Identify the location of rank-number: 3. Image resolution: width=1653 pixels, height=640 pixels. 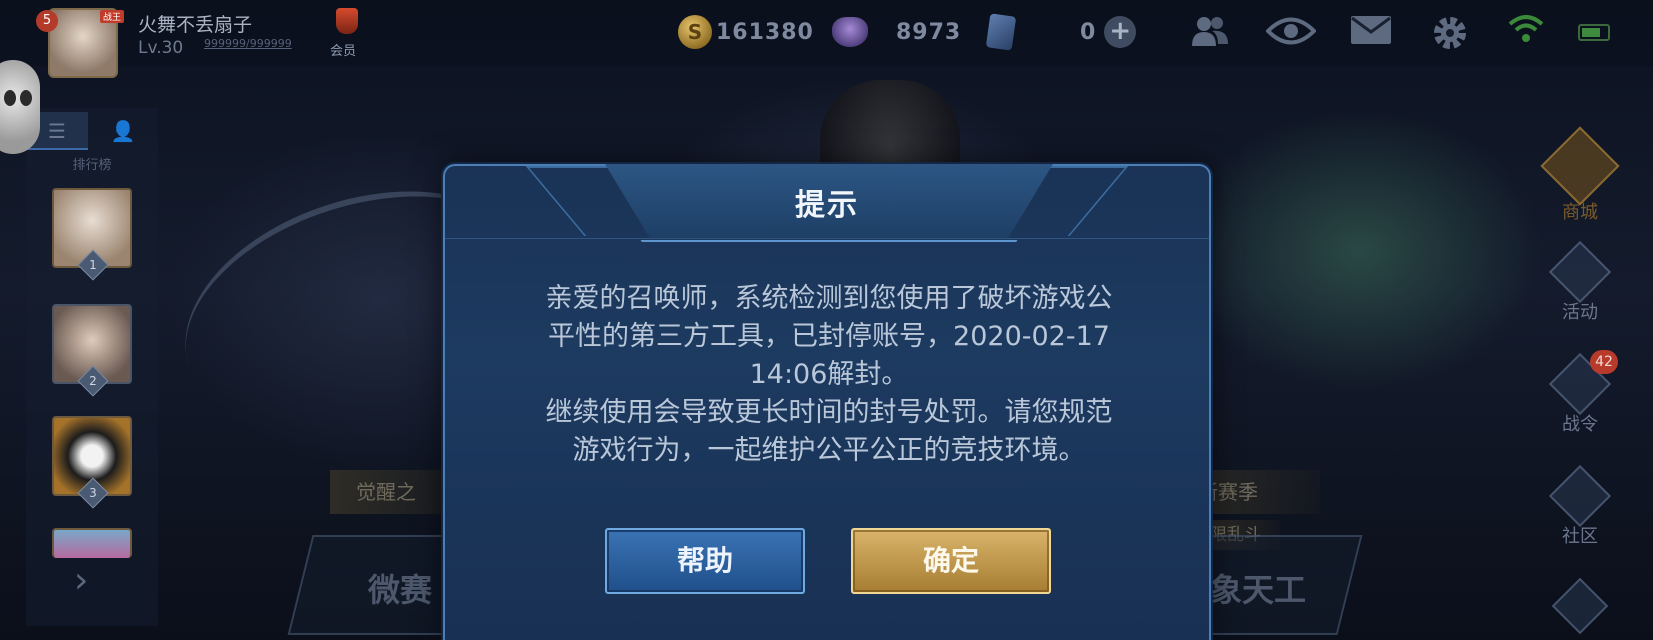
(93, 493).